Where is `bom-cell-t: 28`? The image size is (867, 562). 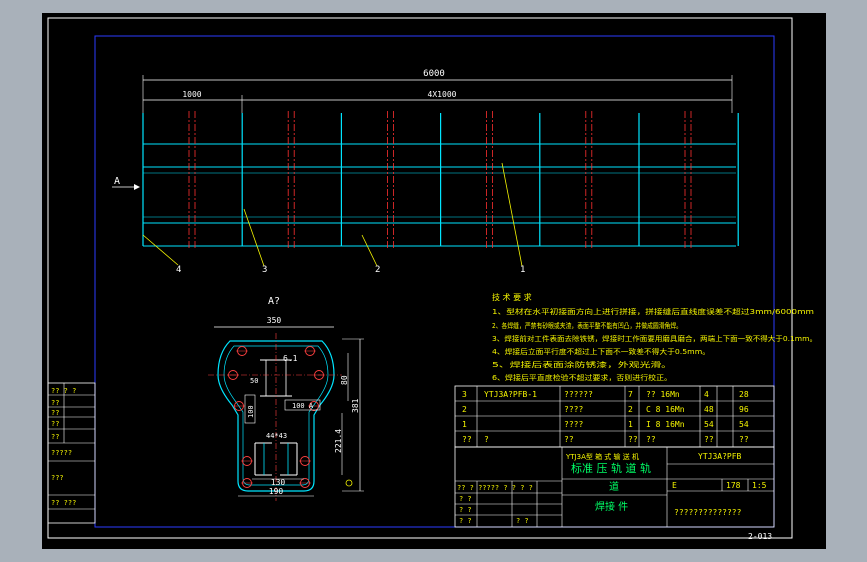
bom-cell-t: 28 is located at coordinates (744, 394).